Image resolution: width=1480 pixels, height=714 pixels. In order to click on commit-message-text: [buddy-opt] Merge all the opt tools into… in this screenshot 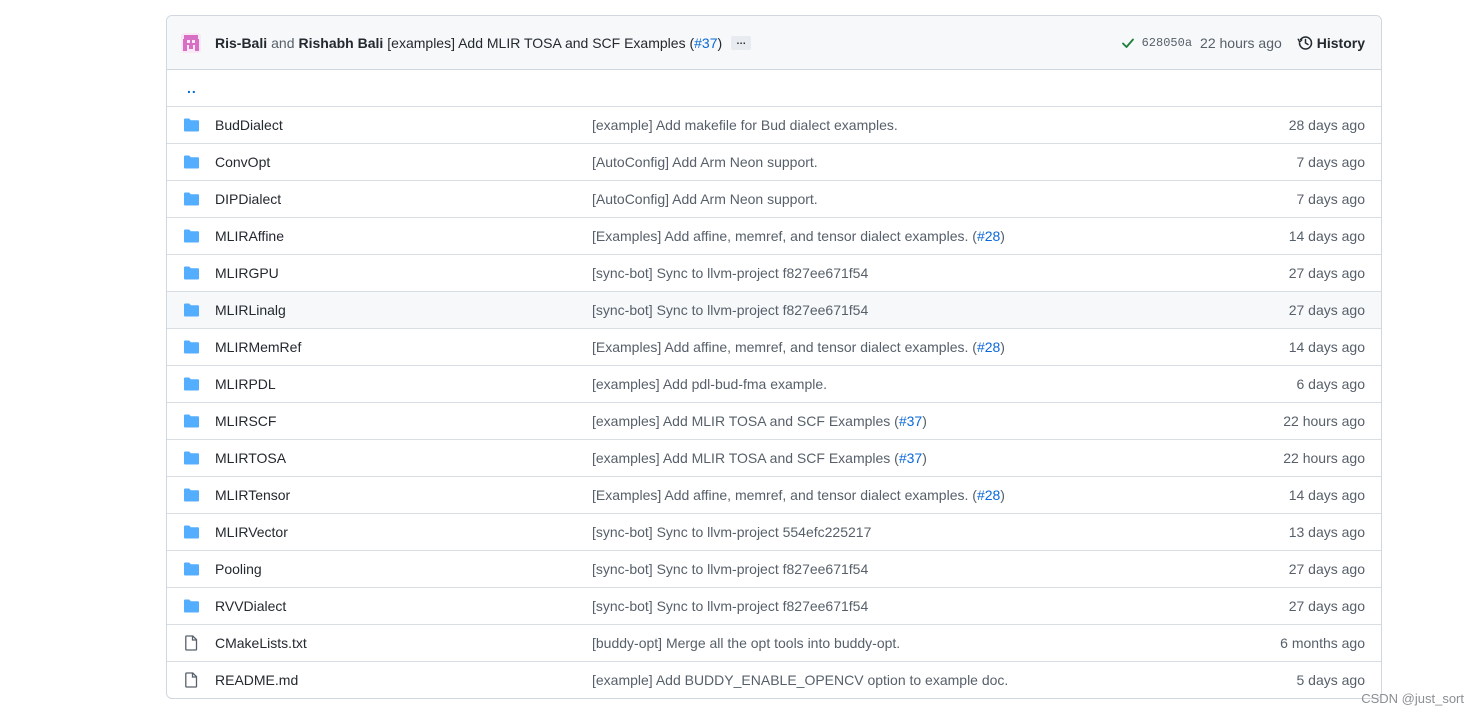, I will do `click(746, 643)`.